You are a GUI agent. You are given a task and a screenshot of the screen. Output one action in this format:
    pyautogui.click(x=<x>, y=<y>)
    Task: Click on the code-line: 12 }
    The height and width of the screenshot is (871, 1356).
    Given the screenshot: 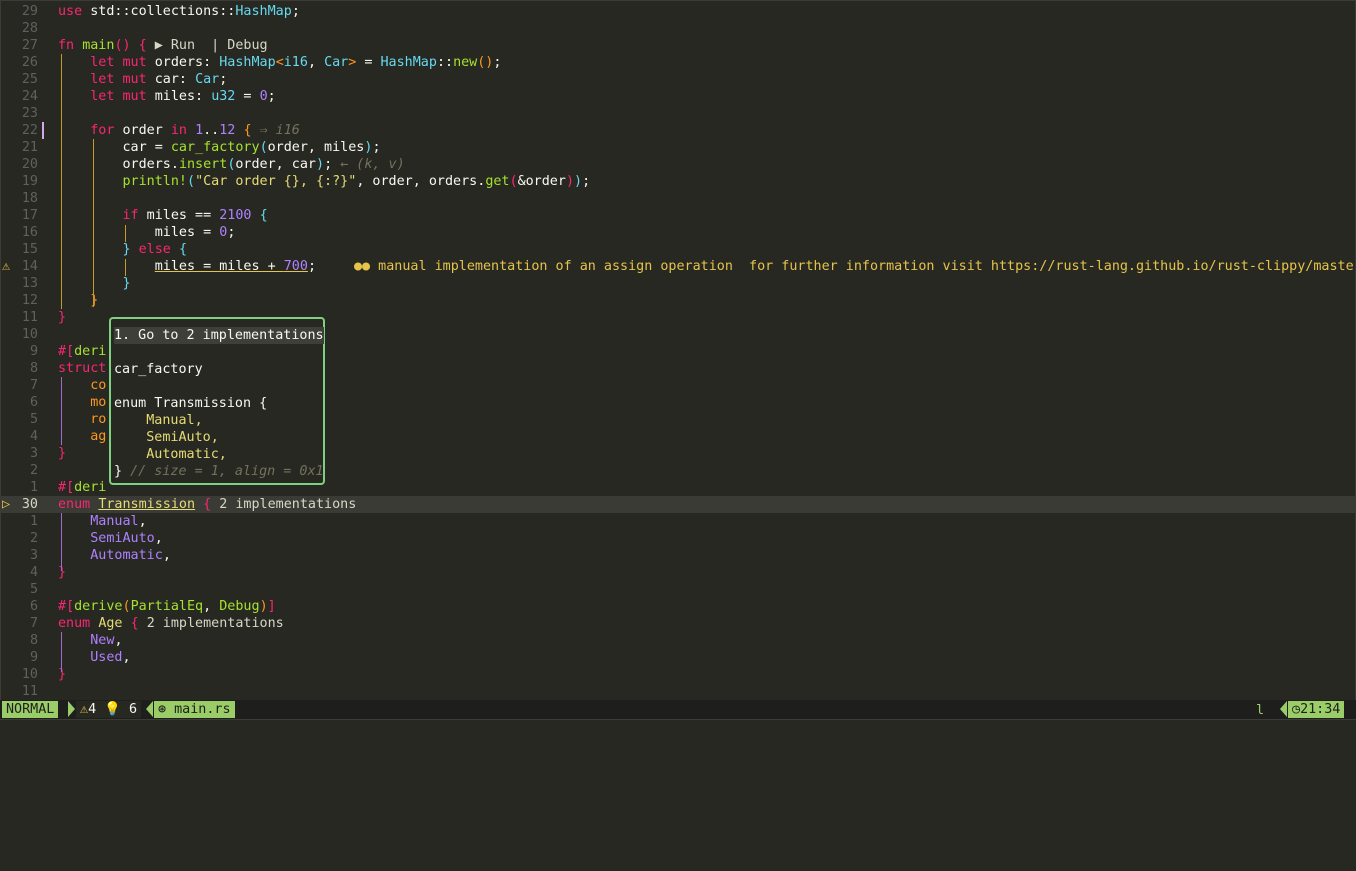 What is the action you would take?
    pyautogui.click(x=678, y=300)
    